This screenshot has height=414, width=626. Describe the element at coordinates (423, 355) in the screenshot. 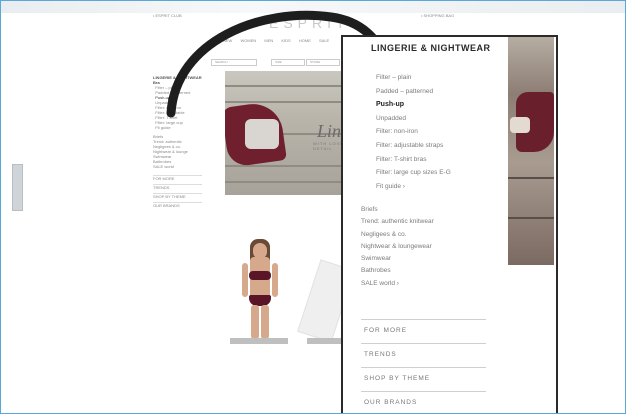

I see `section-trends: TRENDS` at that location.